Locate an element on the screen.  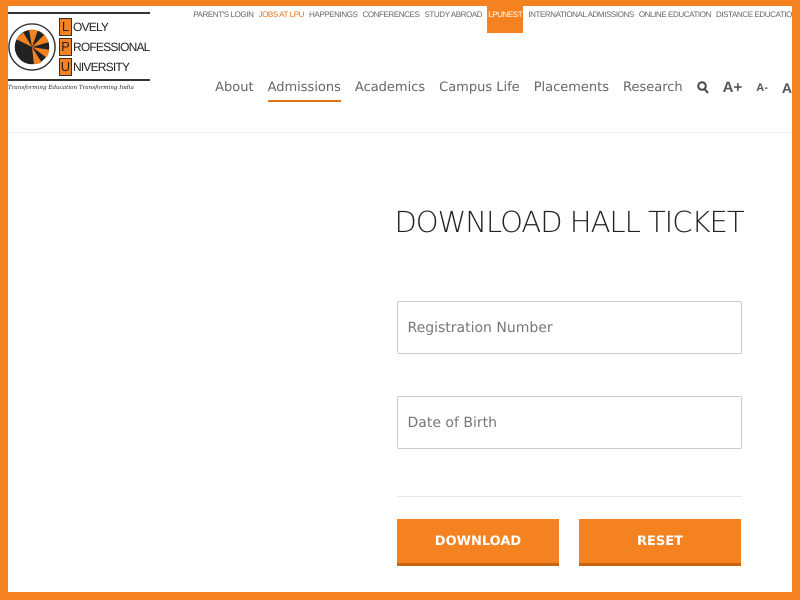
logo-initial: L is located at coordinates (65, 27).